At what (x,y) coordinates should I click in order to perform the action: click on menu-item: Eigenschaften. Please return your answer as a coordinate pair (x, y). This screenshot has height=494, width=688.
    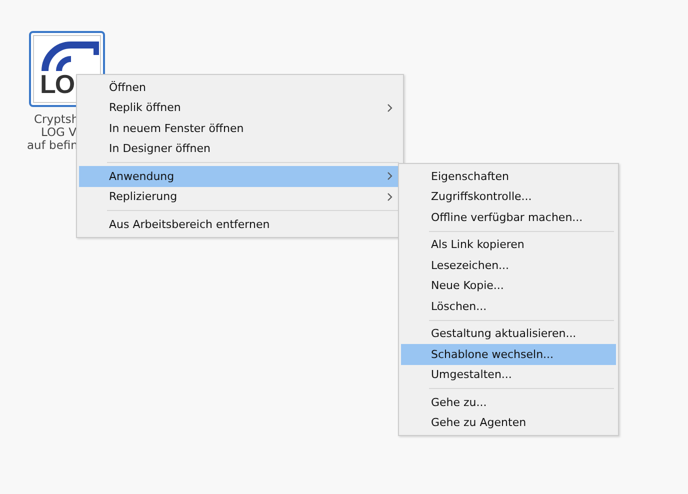
    Looking at the image, I should click on (508, 176).